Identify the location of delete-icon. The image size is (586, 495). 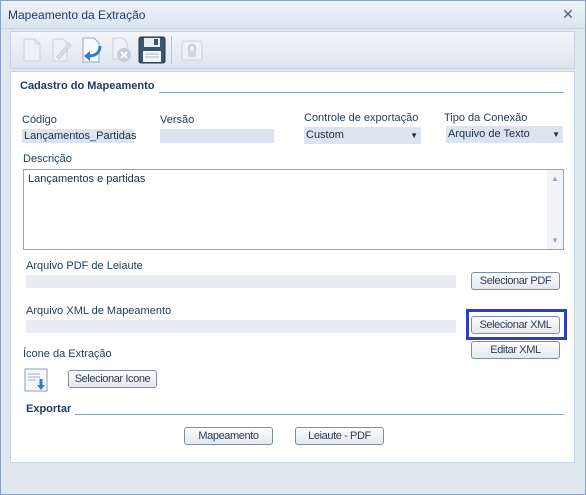
(122, 50).